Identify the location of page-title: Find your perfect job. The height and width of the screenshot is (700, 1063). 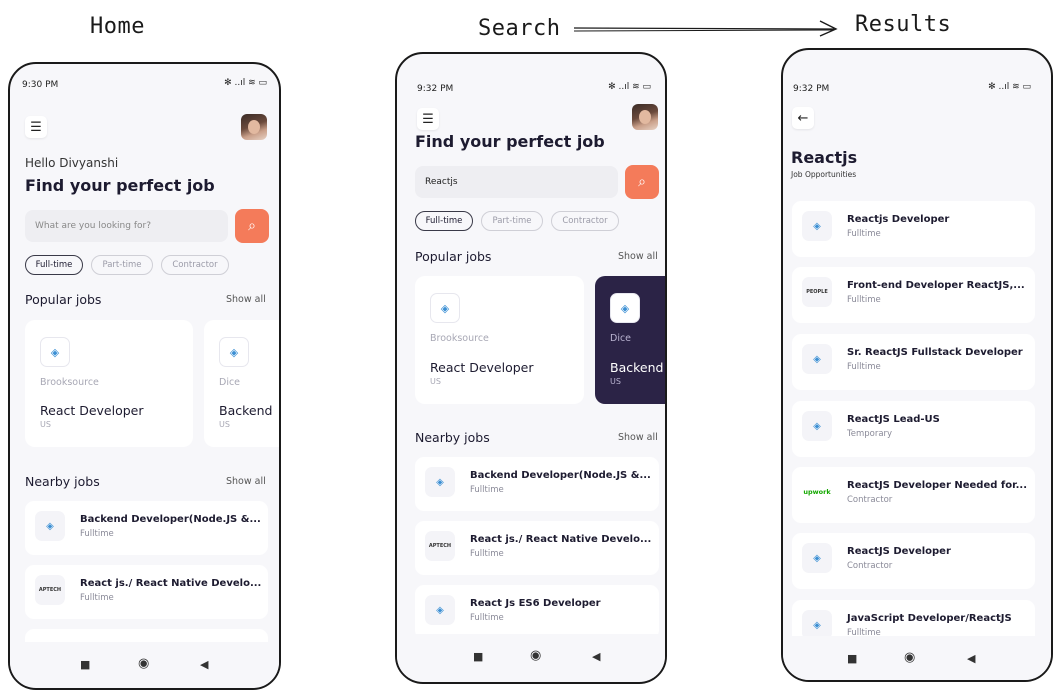
(120, 185).